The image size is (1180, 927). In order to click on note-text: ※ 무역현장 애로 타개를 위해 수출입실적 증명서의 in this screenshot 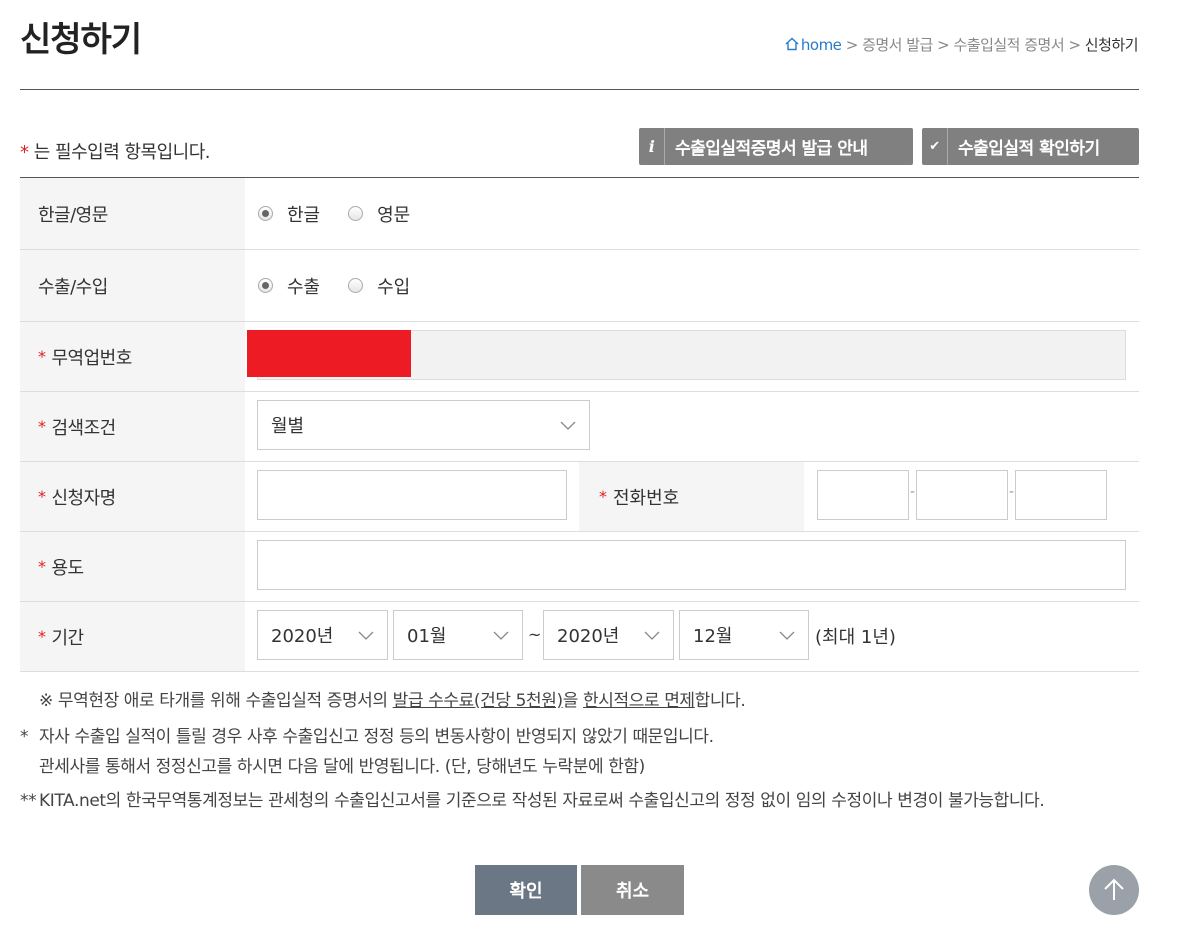, I will do `click(216, 701)`.